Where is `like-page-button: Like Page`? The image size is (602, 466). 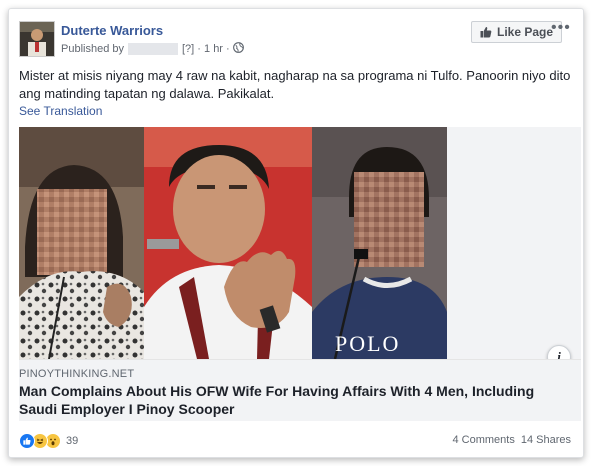 like-page-button: Like Page is located at coordinates (517, 32).